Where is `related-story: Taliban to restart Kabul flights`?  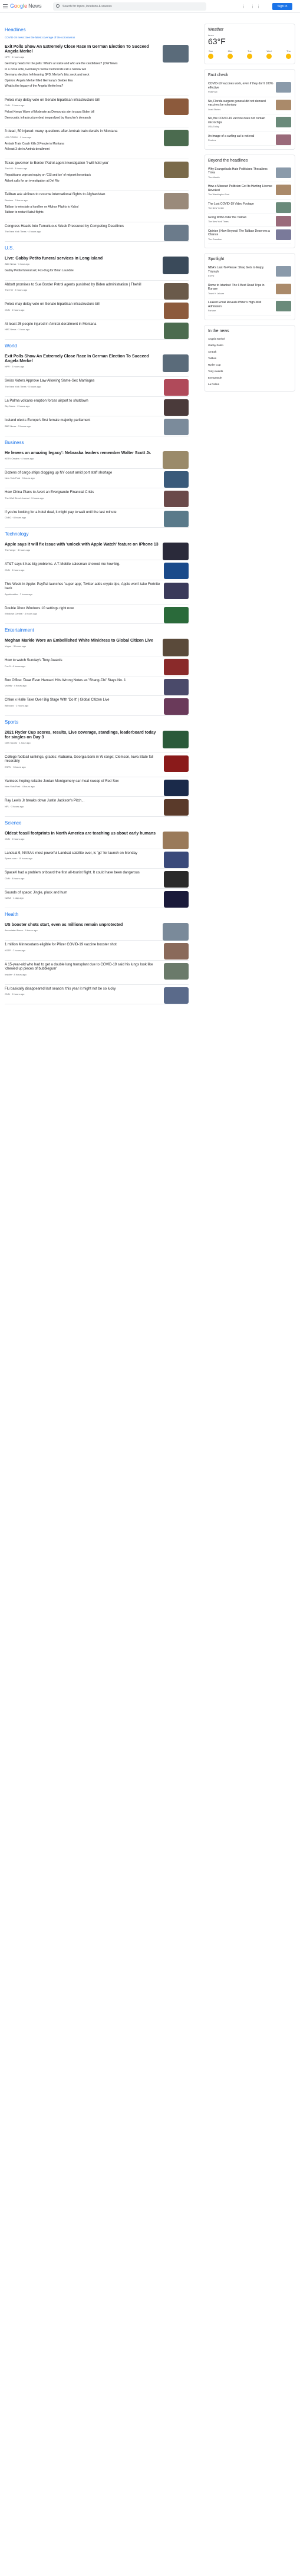
related-story: Taliban to restart Kabul flights is located at coordinates (97, 213).